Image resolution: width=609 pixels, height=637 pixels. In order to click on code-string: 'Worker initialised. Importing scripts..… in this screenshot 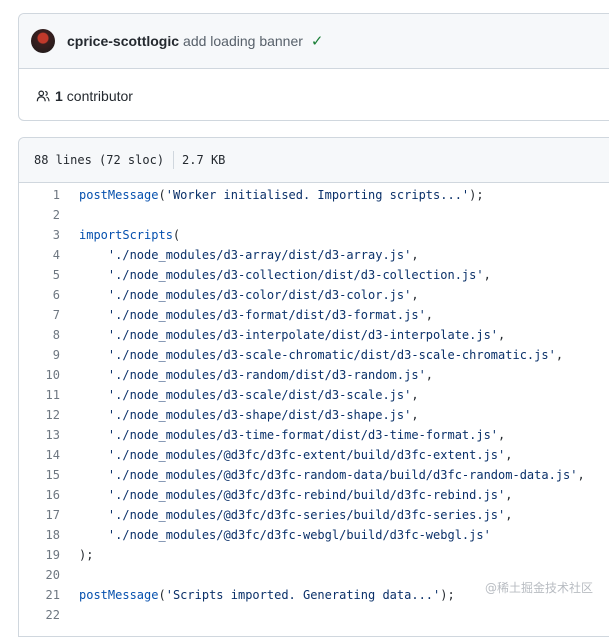, I will do `click(317, 195)`.